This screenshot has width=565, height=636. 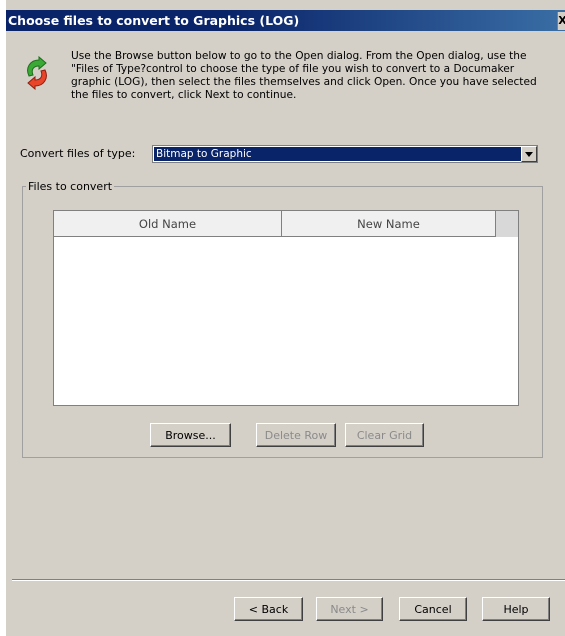 I want to click on column-header-old-name: Old Name, so click(x=168, y=224).